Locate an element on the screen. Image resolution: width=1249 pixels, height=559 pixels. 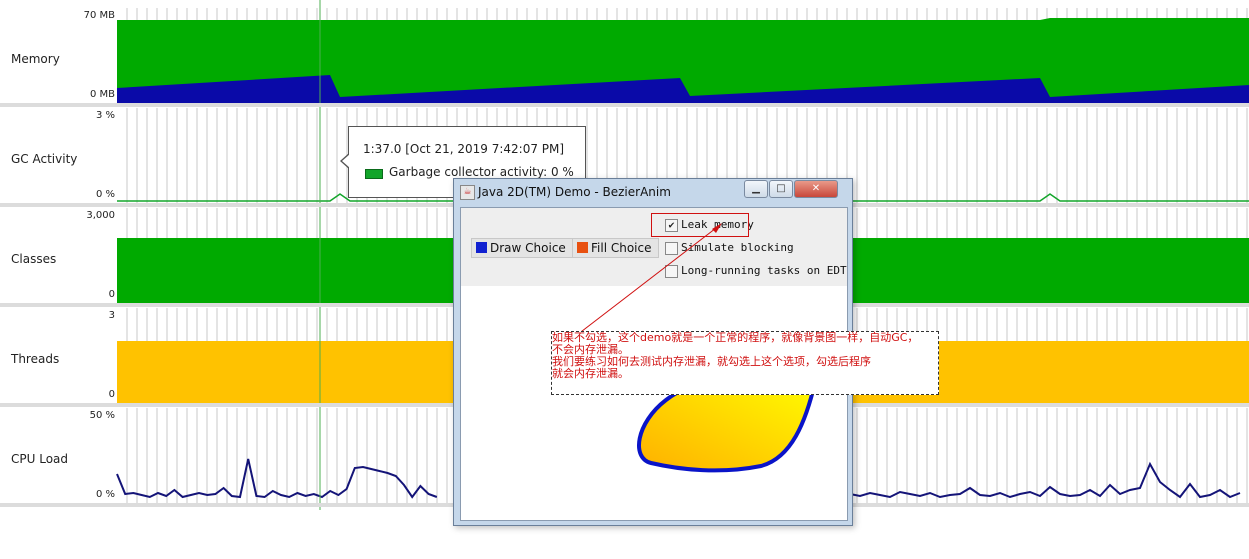
cpu-min-tick: 0 % is located at coordinates (105, 494).